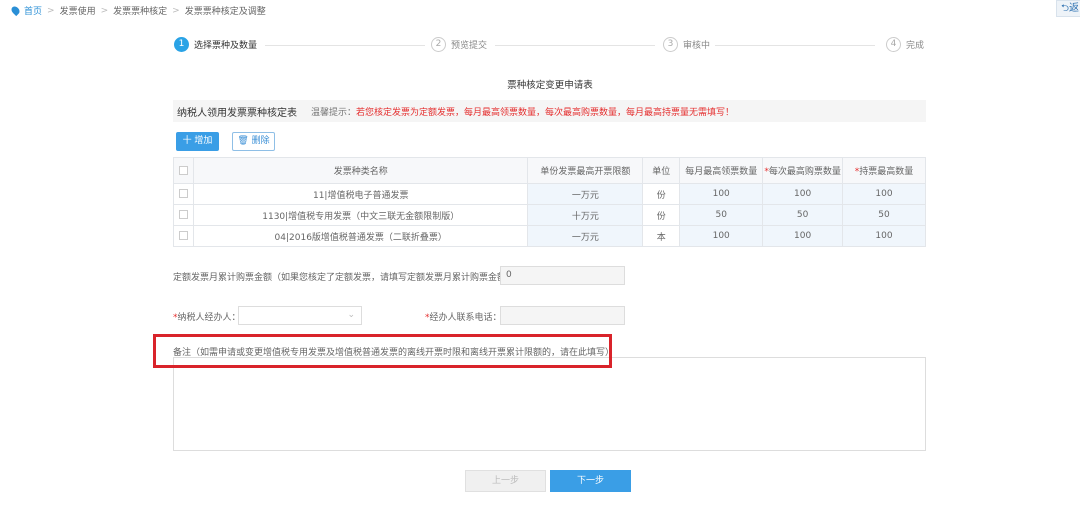 The image size is (1080, 507). What do you see at coordinates (884, 170) in the screenshot?
I see `header-holding: *持票最高数量` at bounding box center [884, 170].